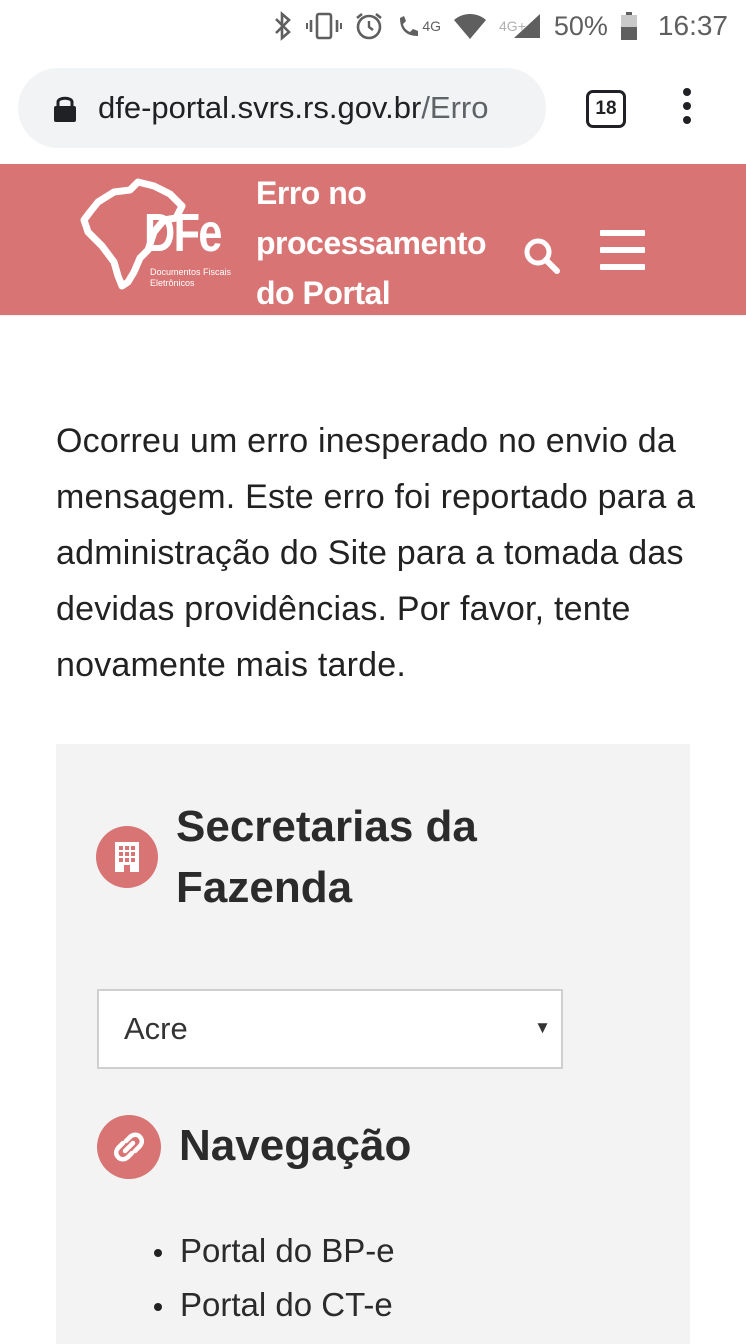 Image resolution: width=746 pixels, height=1344 pixels. Describe the element at coordinates (326, 857) in the screenshot. I see `secretarias-heading: Secretarias da Fazenda` at that location.